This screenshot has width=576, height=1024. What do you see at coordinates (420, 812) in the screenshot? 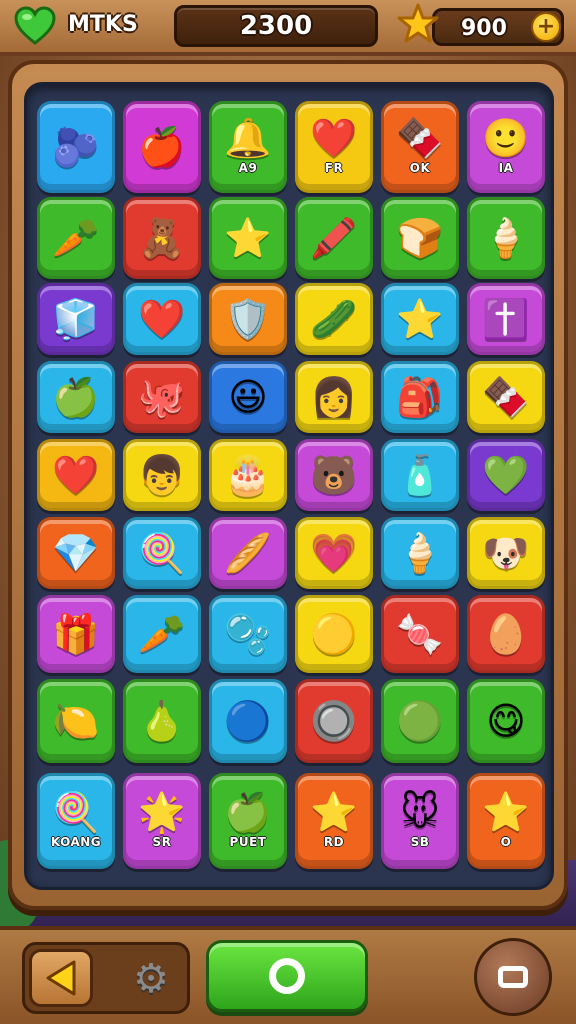
I see `tile-item-icon: 🐭` at bounding box center [420, 812].